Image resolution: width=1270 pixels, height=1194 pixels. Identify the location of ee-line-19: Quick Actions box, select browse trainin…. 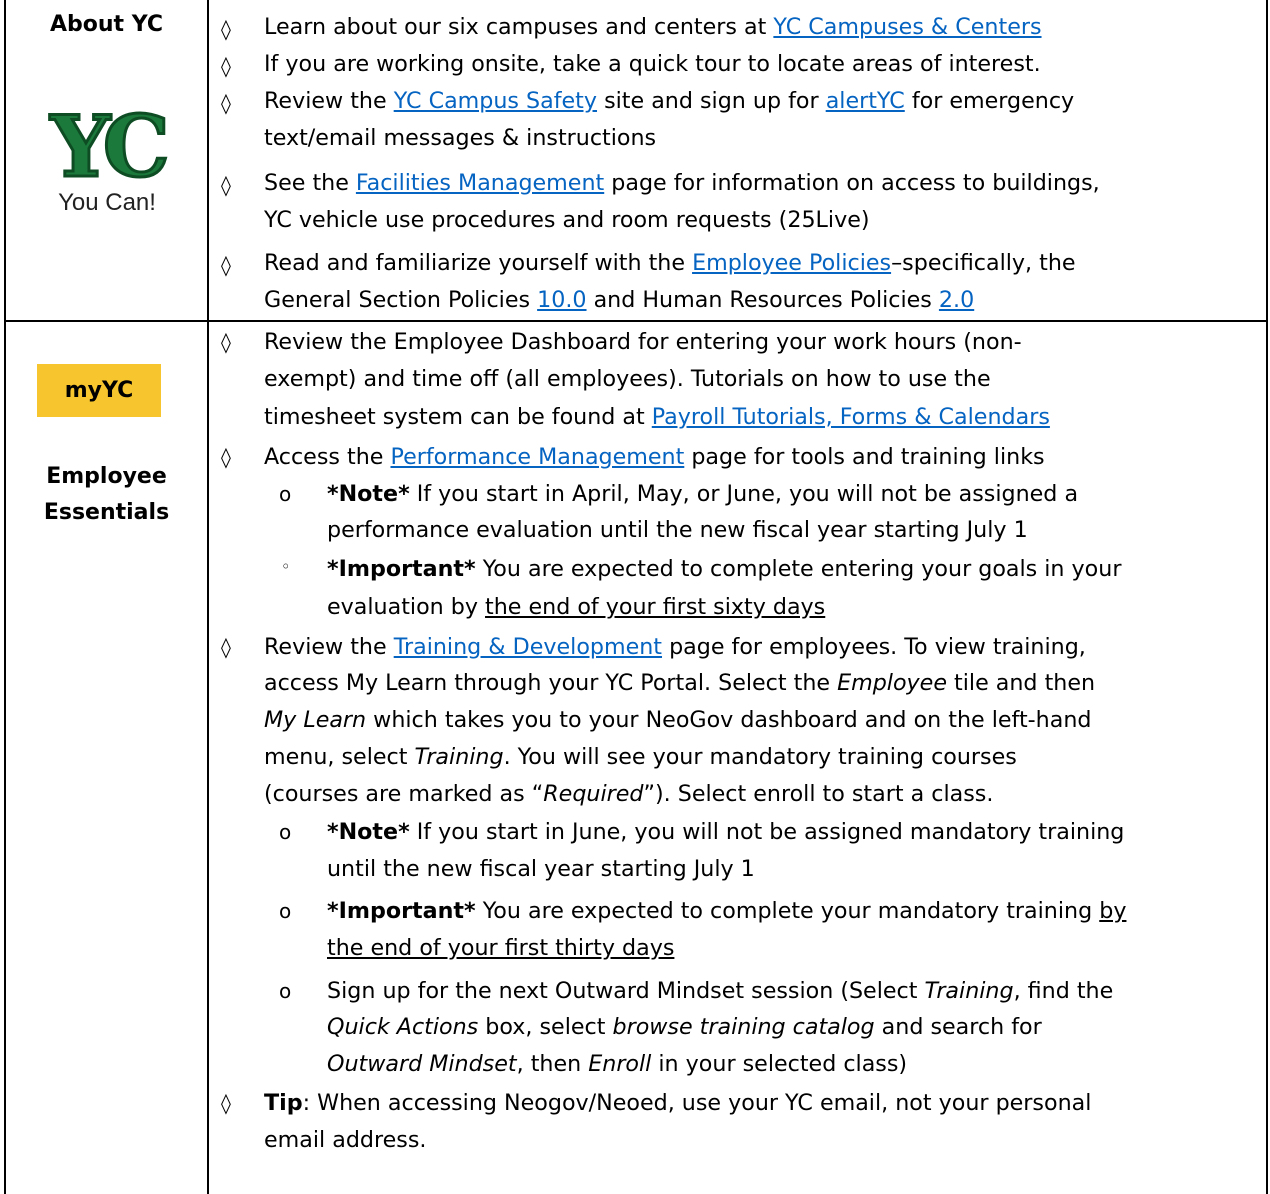
(684, 1027).